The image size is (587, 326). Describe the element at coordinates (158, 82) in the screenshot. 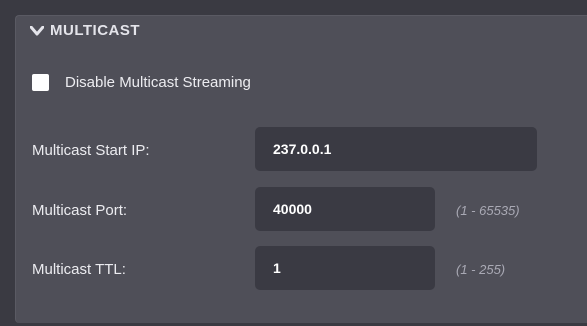

I see `disable-streaming-label: Disable Multicast Streaming` at that location.